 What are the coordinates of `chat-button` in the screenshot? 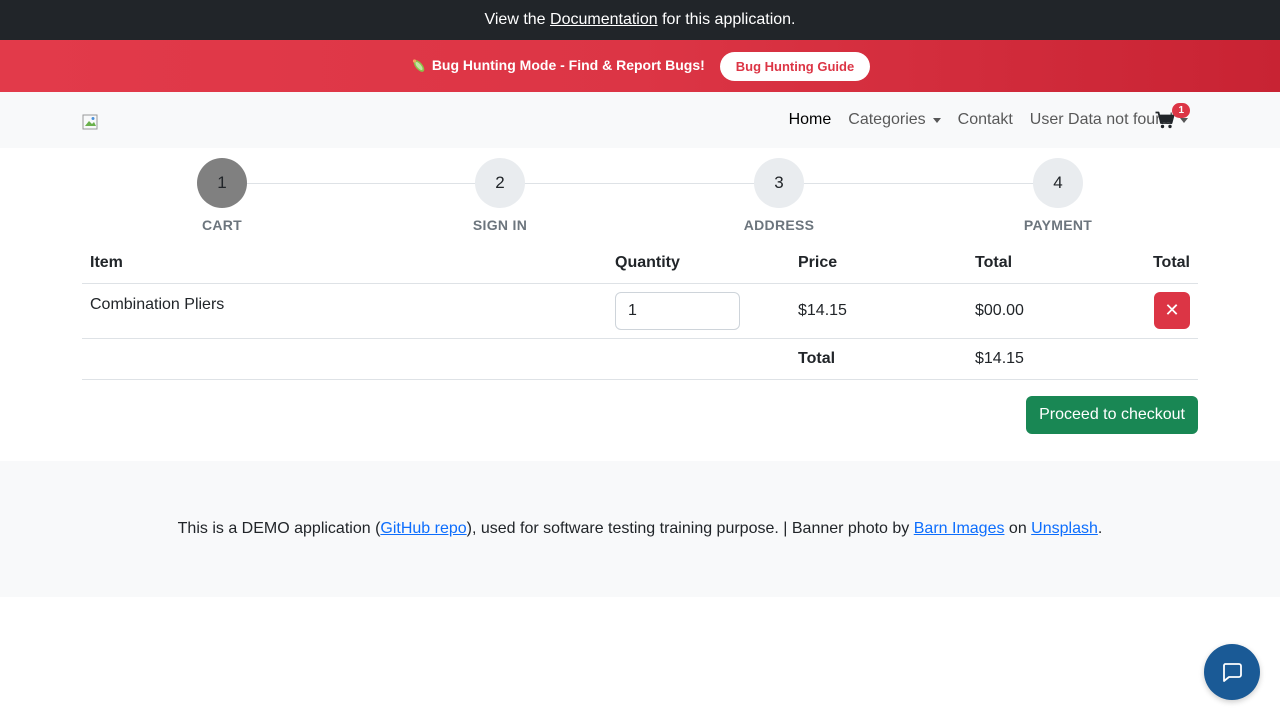 It's located at (1232, 672).